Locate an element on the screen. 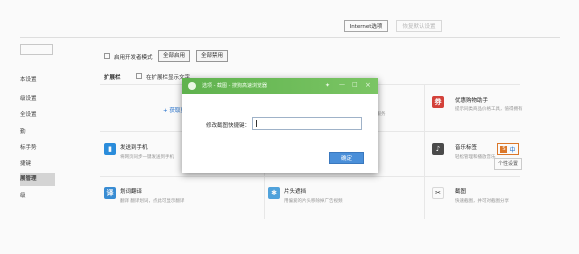  shortcut-label: 修改截图快捷键： is located at coordinates (228, 126).